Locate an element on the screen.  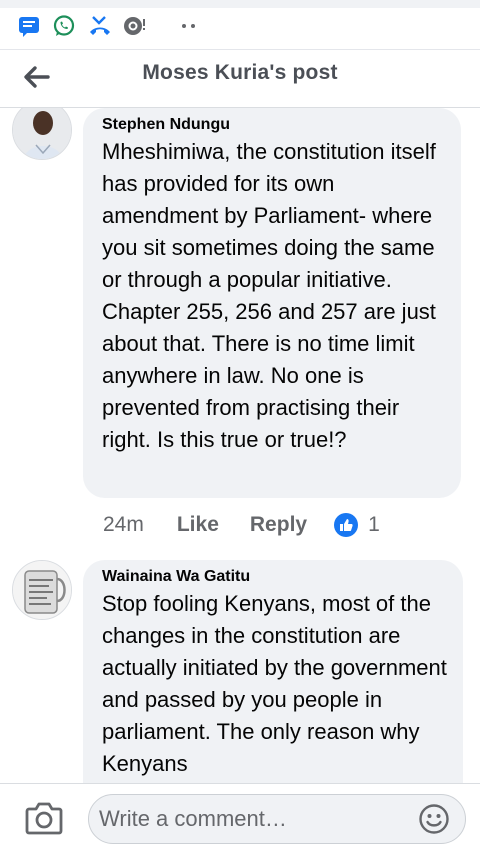
missed-call-icon is located at coordinates (100, 25).